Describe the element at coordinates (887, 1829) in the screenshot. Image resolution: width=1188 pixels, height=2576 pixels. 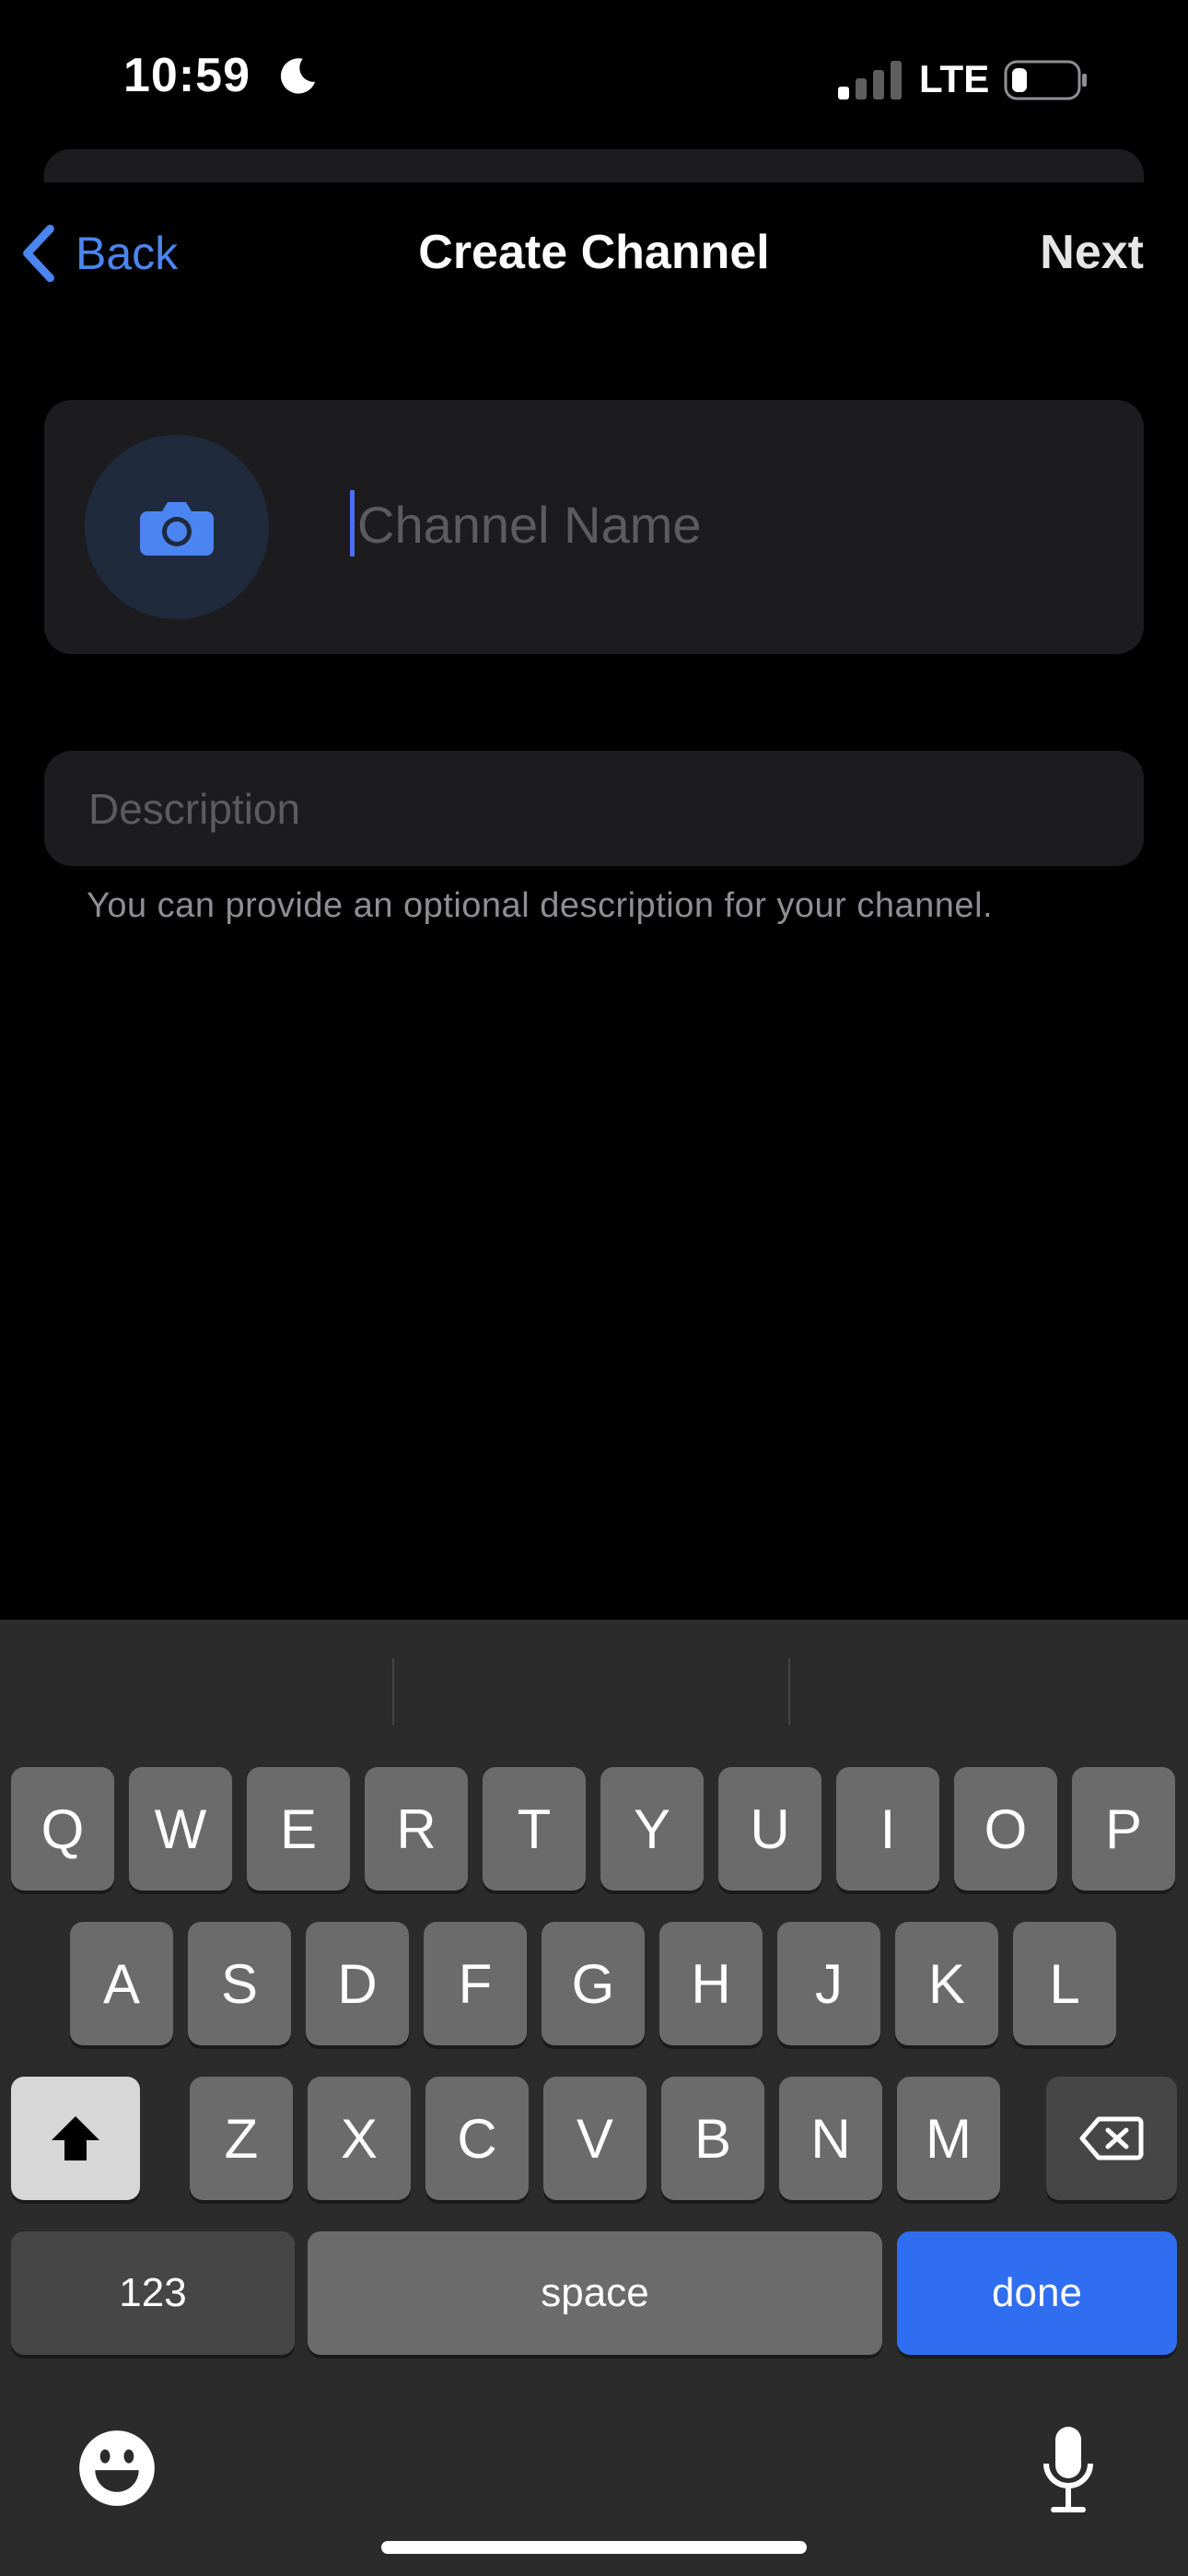
I see `key-i: I` at that location.